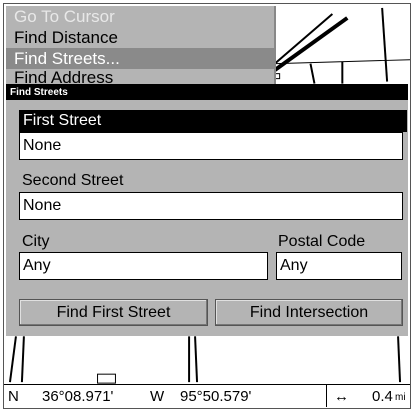 This screenshot has height=412, width=414. Describe the element at coordinates (78, 396) in the screenshot. I see `latitude-value: 36°08.971'` at that location.